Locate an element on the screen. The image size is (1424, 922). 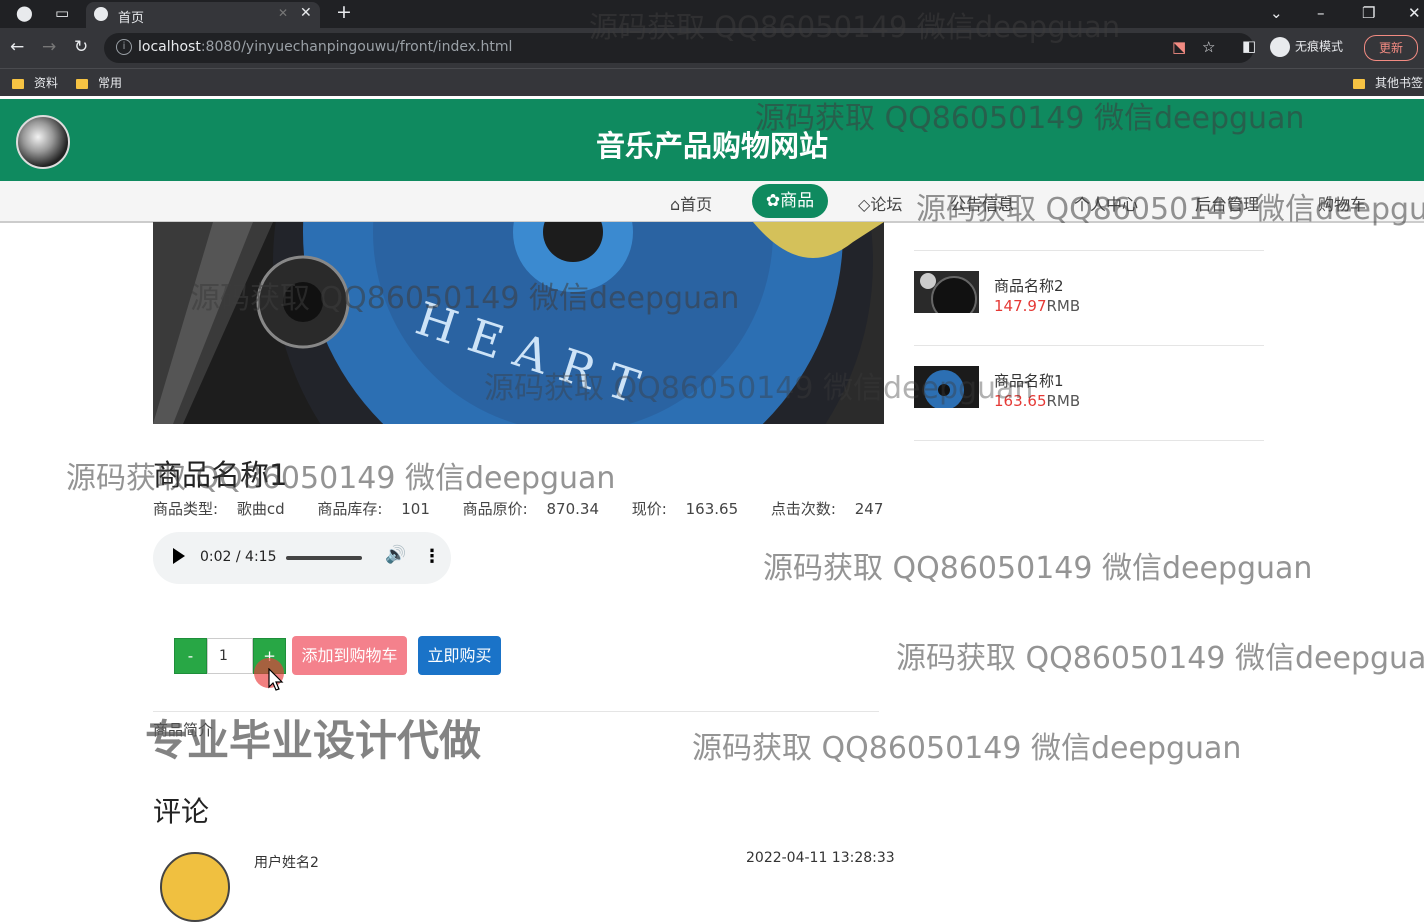
reload-icon: ↻ is located at coordinates (81, 47).